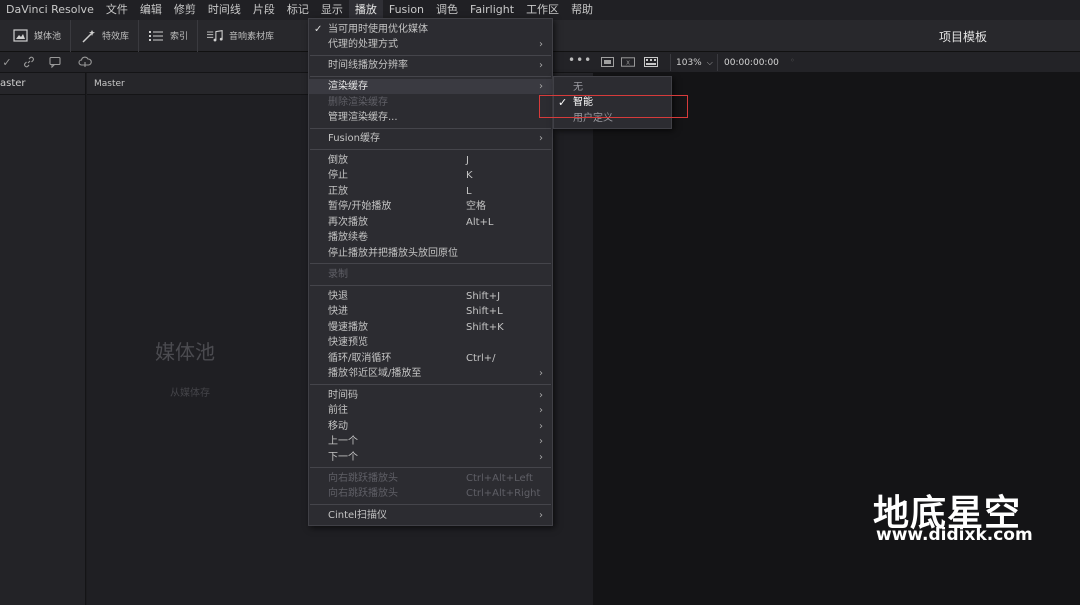 The height and width of the screenshot is (605, 1080). Describe the element at coordinates (582, 10) in the screenshot. I see `menu-help: 帮助` at that location.